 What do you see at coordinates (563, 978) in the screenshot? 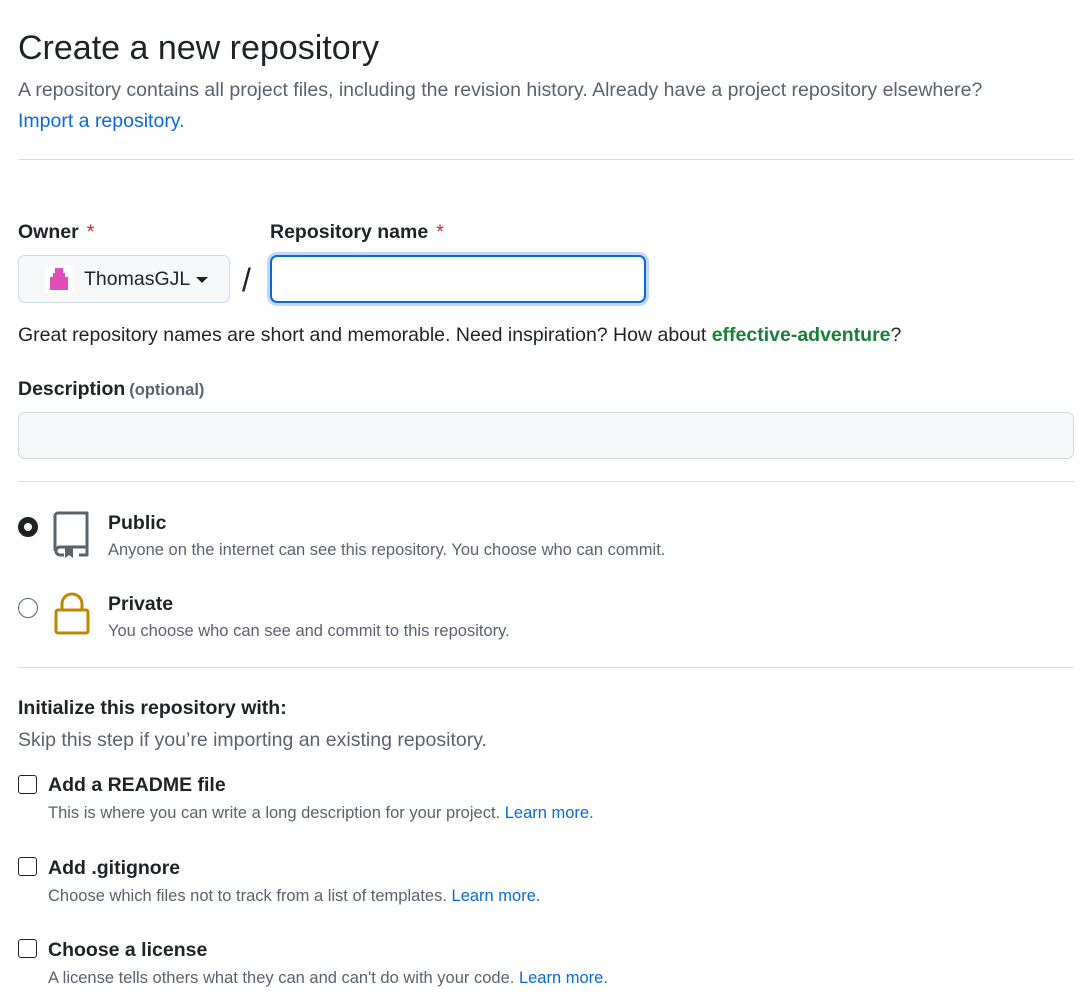
I see `license-learn-more-link: Learn more.` at bounding box center [563, 978].